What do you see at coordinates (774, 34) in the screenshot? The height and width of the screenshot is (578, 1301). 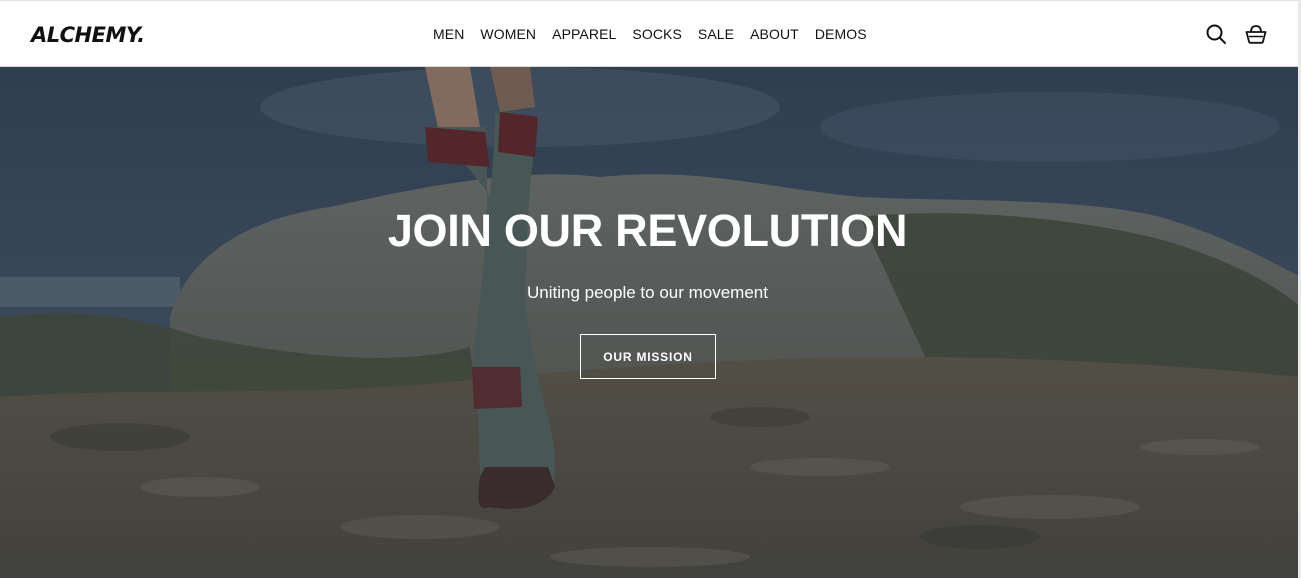 I see `nav-item-about: ABOUT` at bounding box center [774, 34].